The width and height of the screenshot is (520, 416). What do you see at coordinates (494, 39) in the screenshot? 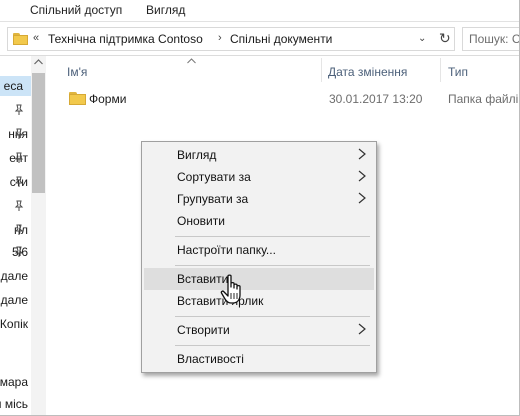
I see `search-placeholder: Пошук: Спі` at bounding box center [494, 39].